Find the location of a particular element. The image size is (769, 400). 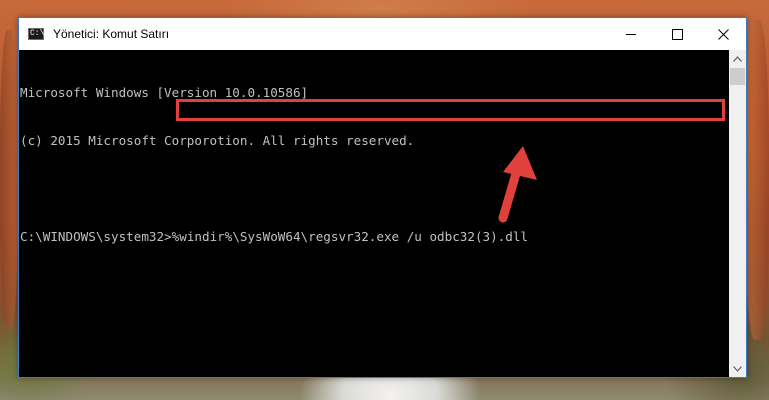

chevron-up-icon is located at coordinates (737, 58).